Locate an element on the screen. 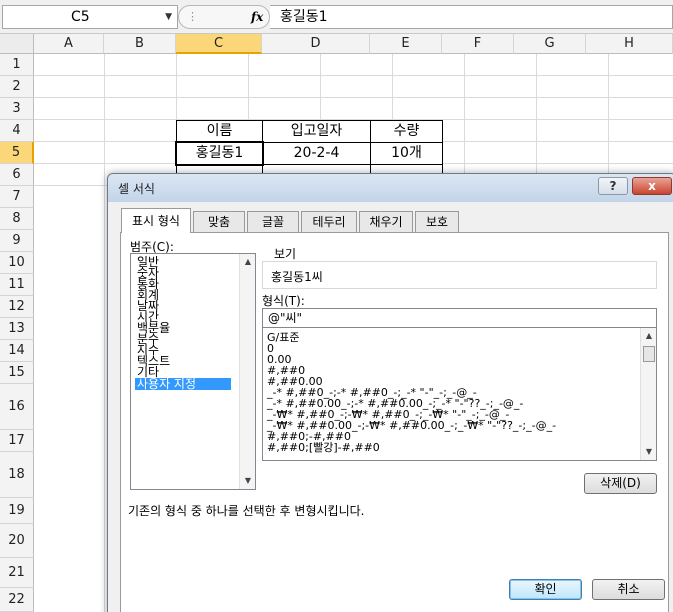  row-header-8: 8 is located at coordinates (17, 219).